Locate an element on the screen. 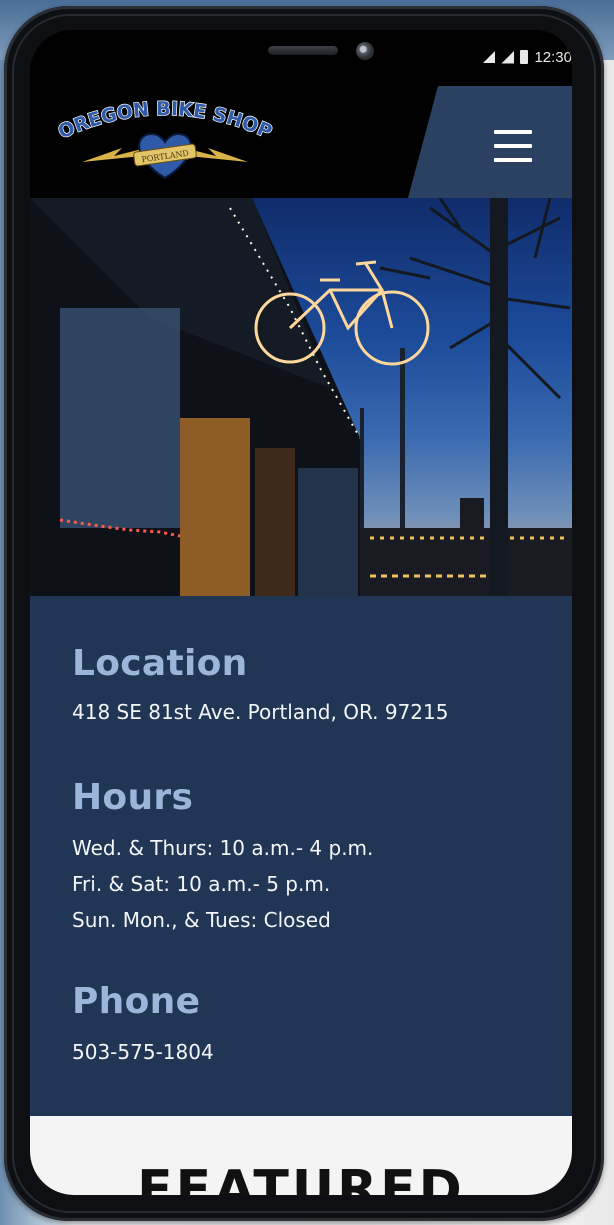 The image size is (614, 1225). door-panel is located at coordinates (275, 522).